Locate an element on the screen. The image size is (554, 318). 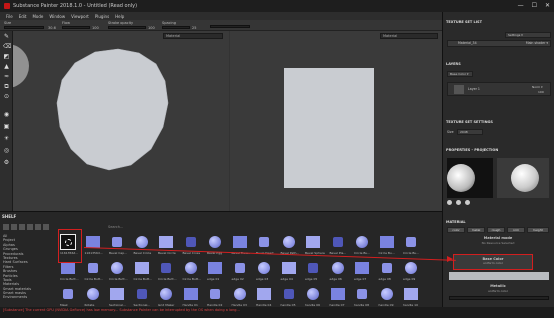
shader-select: Main shader ▾ is located at coordinates (537, 43).